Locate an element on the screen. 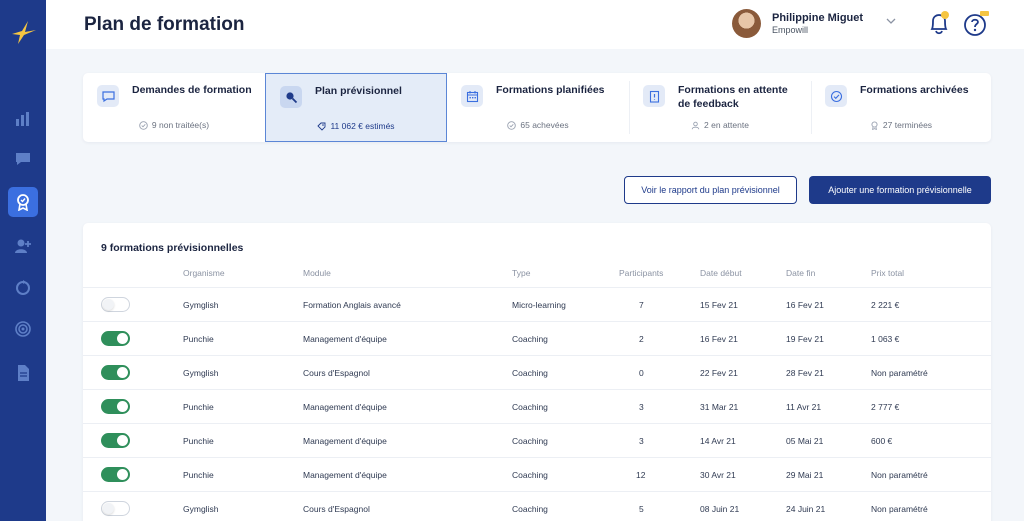 The image size is (1024, 521). cell-prix: 2 221 € is located at coordinates (885, 305).